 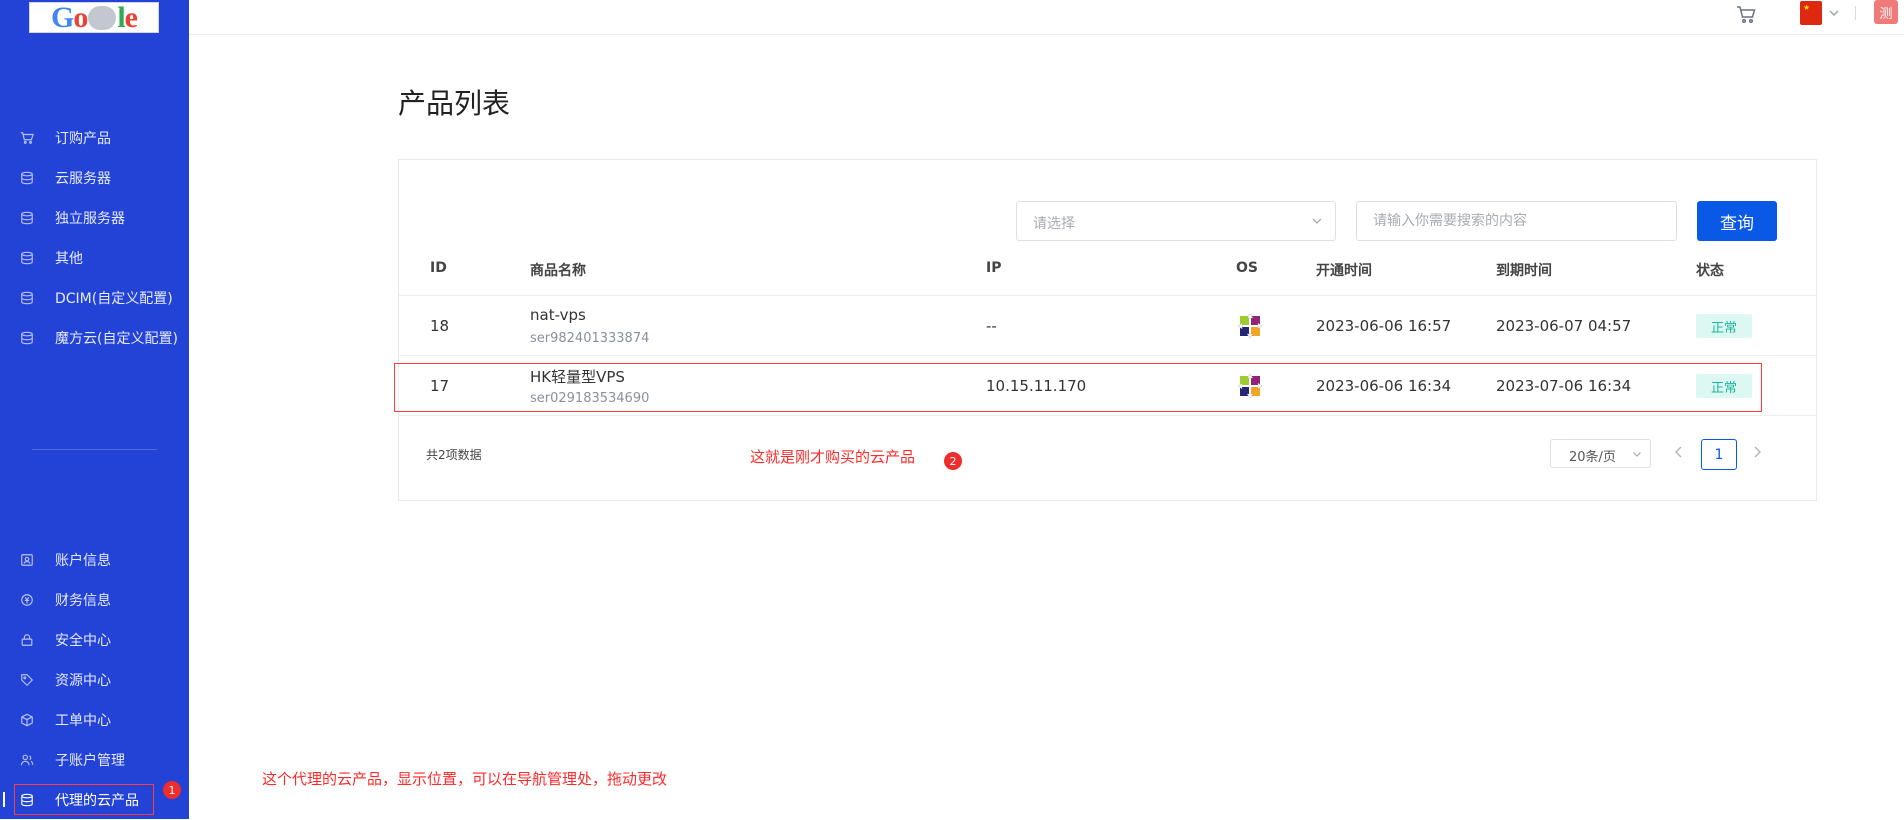 What do you see at coordinates (172, 790) in the screenshot?
I see `annotation-badge: 1` at bounding box center [172, 790].